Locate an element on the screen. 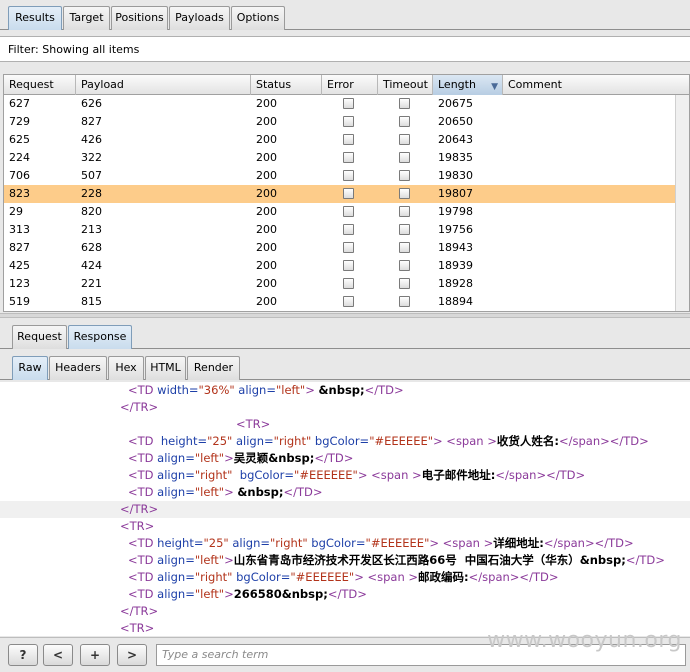  col-status: Status is located at coordinates (286, 85).